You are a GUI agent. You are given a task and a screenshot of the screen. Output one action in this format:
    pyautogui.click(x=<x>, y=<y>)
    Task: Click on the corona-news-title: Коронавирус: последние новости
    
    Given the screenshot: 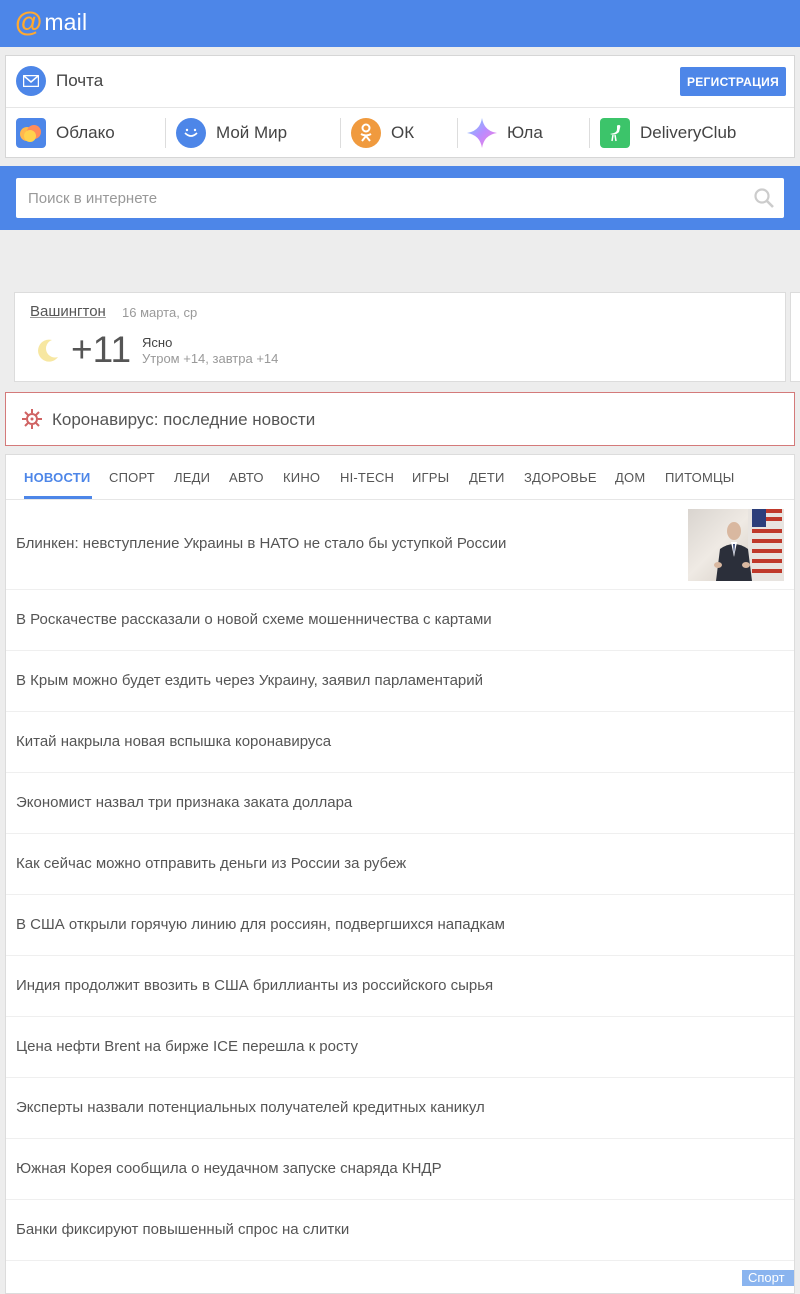 What is the action you would take?
    pyautogui.click(x=184, y=419)
    